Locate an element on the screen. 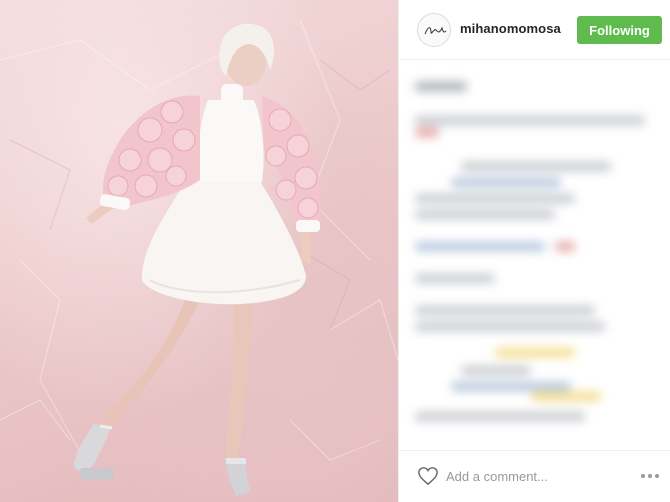 This screenshot has width=670, height=502. post-footer is located at coordinates (534, 476).